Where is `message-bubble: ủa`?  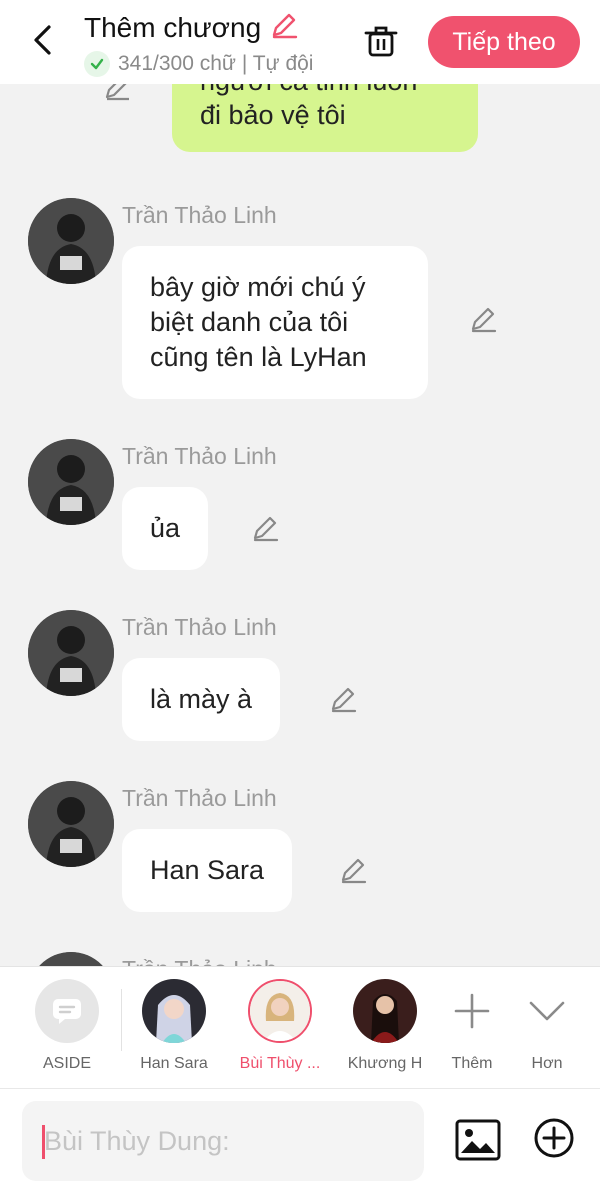 message-bubble: ủa is located at coordinates (165, 528).